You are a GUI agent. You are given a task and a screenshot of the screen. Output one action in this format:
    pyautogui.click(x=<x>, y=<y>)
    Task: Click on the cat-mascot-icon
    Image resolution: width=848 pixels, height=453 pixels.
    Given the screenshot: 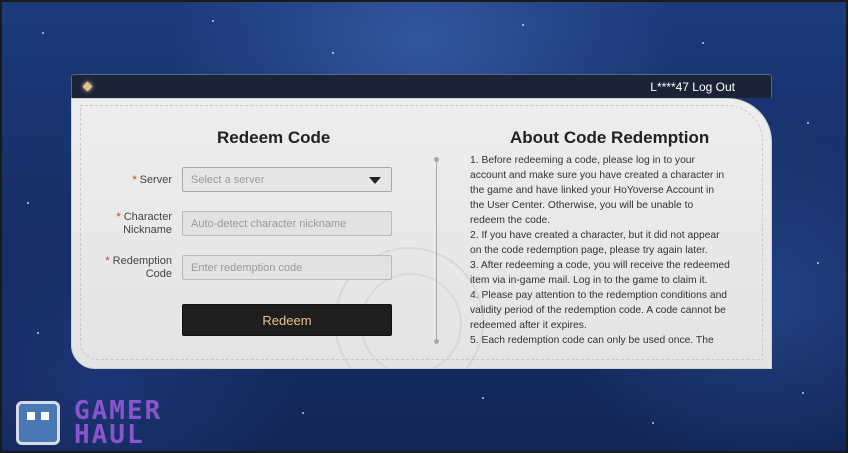 What is the action you would take?
    pyautogui.click(x=38, y=423)
    